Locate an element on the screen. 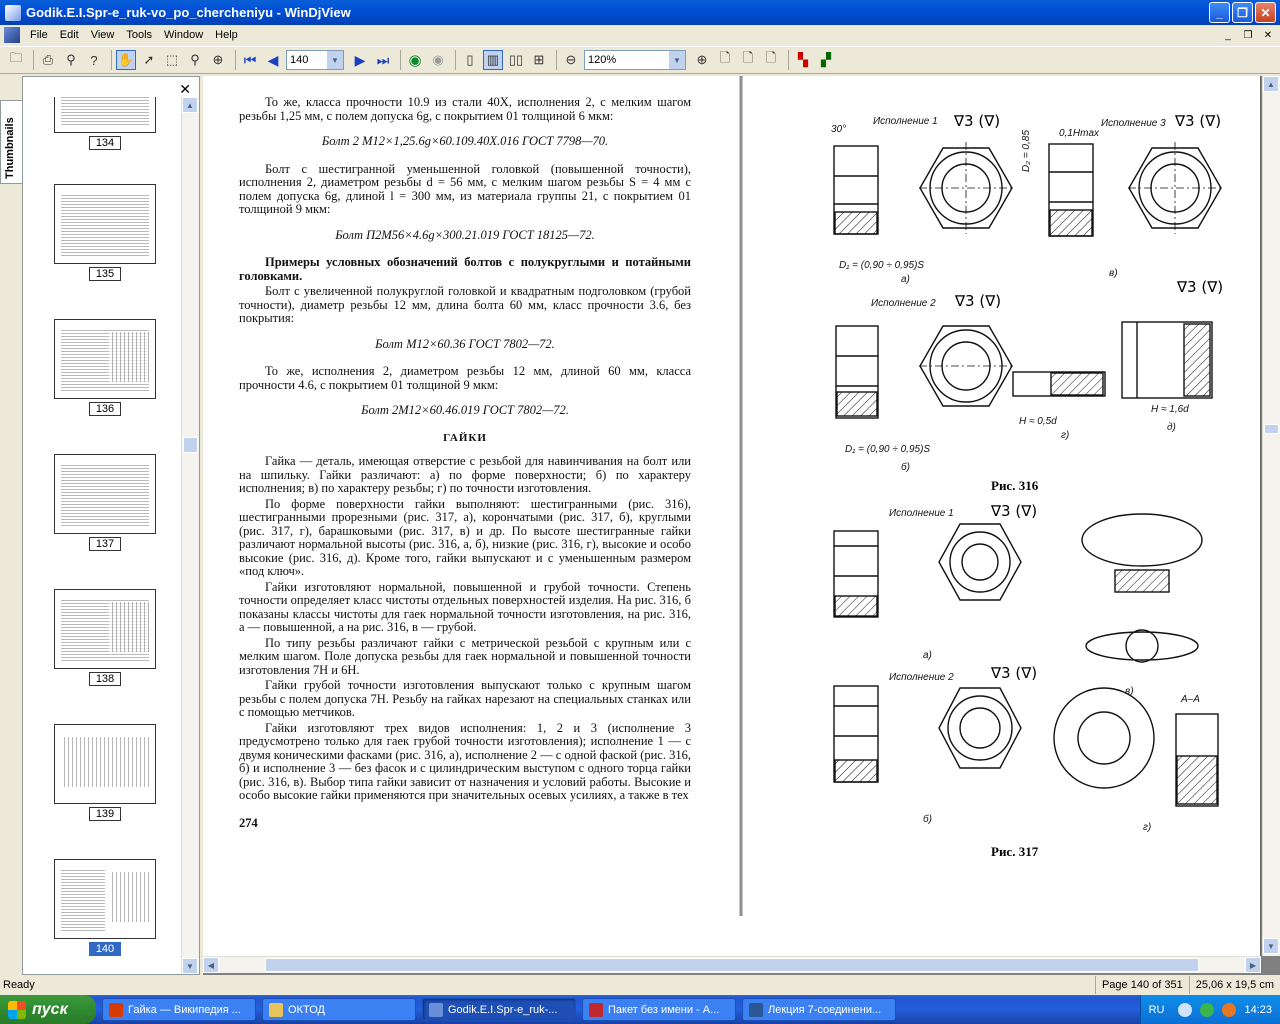  zoom-out-icon: ⊖ is located at coordinates (571, 60).